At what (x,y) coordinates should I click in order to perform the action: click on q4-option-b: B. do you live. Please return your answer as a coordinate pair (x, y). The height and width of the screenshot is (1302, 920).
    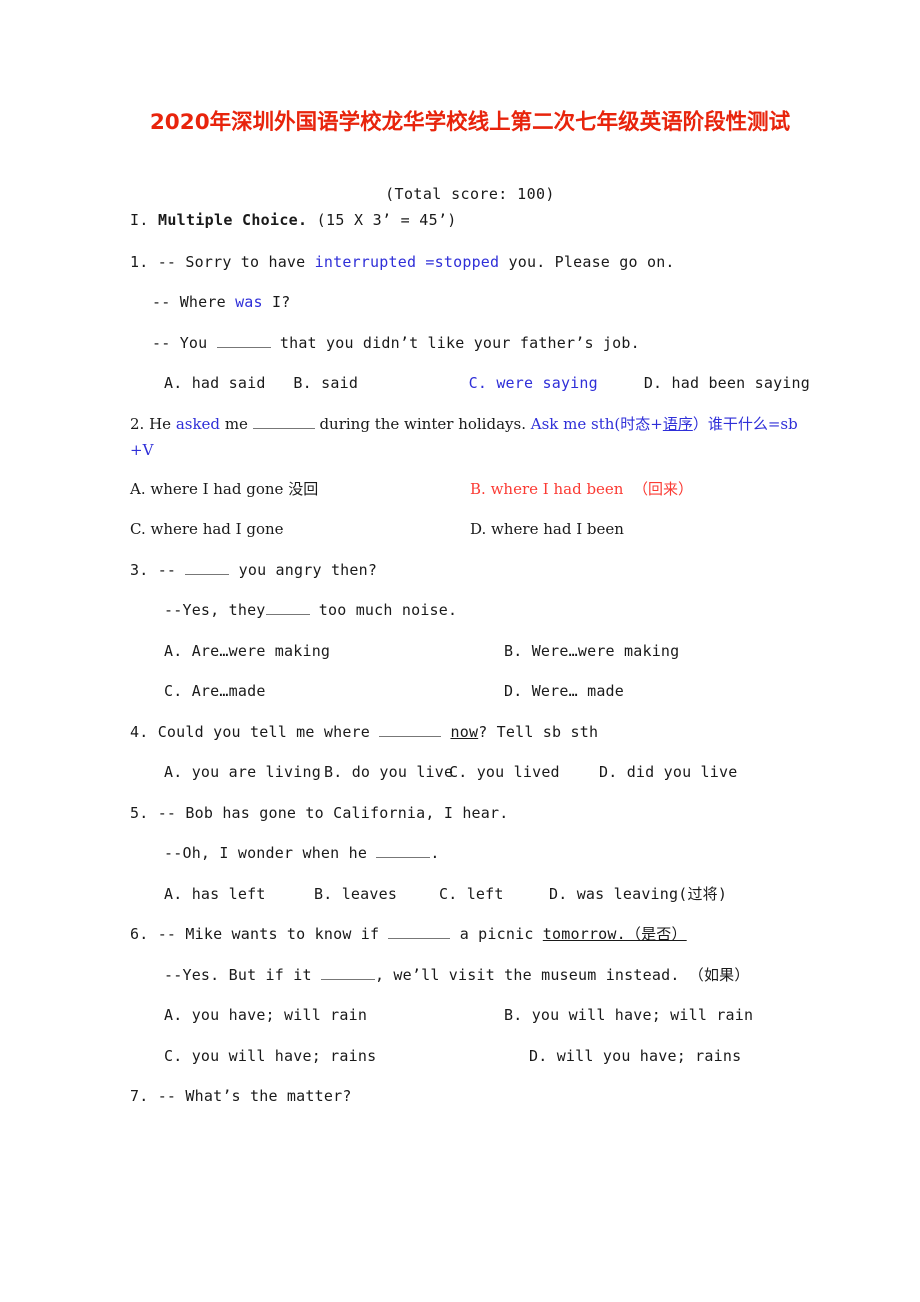
    Looking at the image, I should click on (388, 772).